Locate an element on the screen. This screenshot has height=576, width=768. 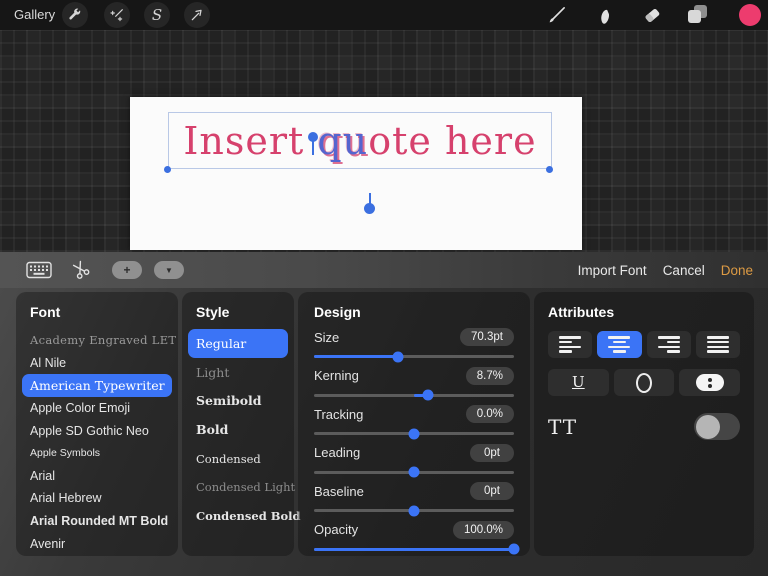
cancel-button: Cancel is located at coordinates (684, 270).